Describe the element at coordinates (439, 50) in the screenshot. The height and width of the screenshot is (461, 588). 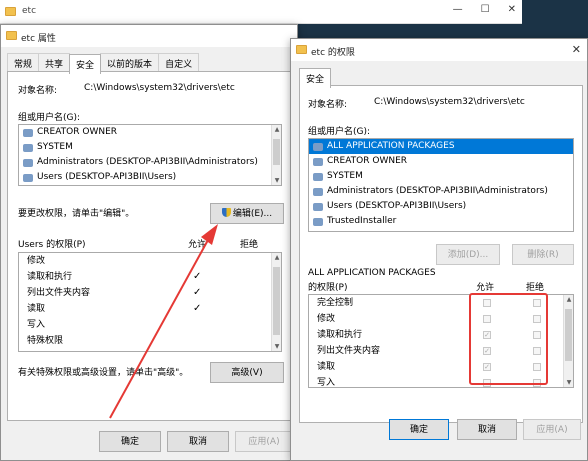
I see `permissions-titlebar: etc 的权限 ✕` at that location.